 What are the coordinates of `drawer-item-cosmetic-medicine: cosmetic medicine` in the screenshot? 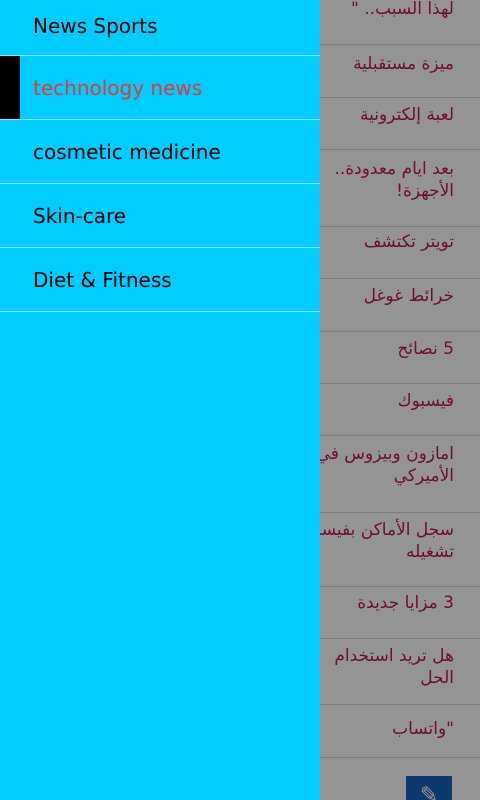 It's located at (160, 152).